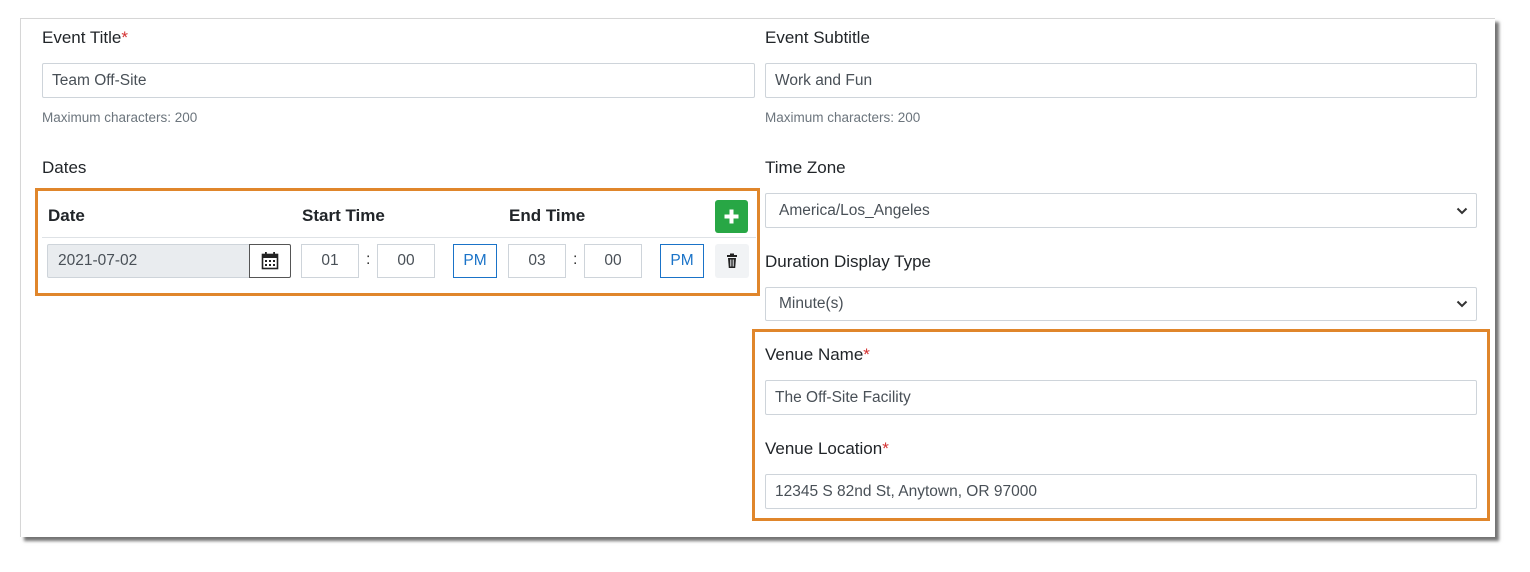  Describe the element at coordinates (149, 261) in the screenshot. I see `date-input: 2021-07-02` at that location.